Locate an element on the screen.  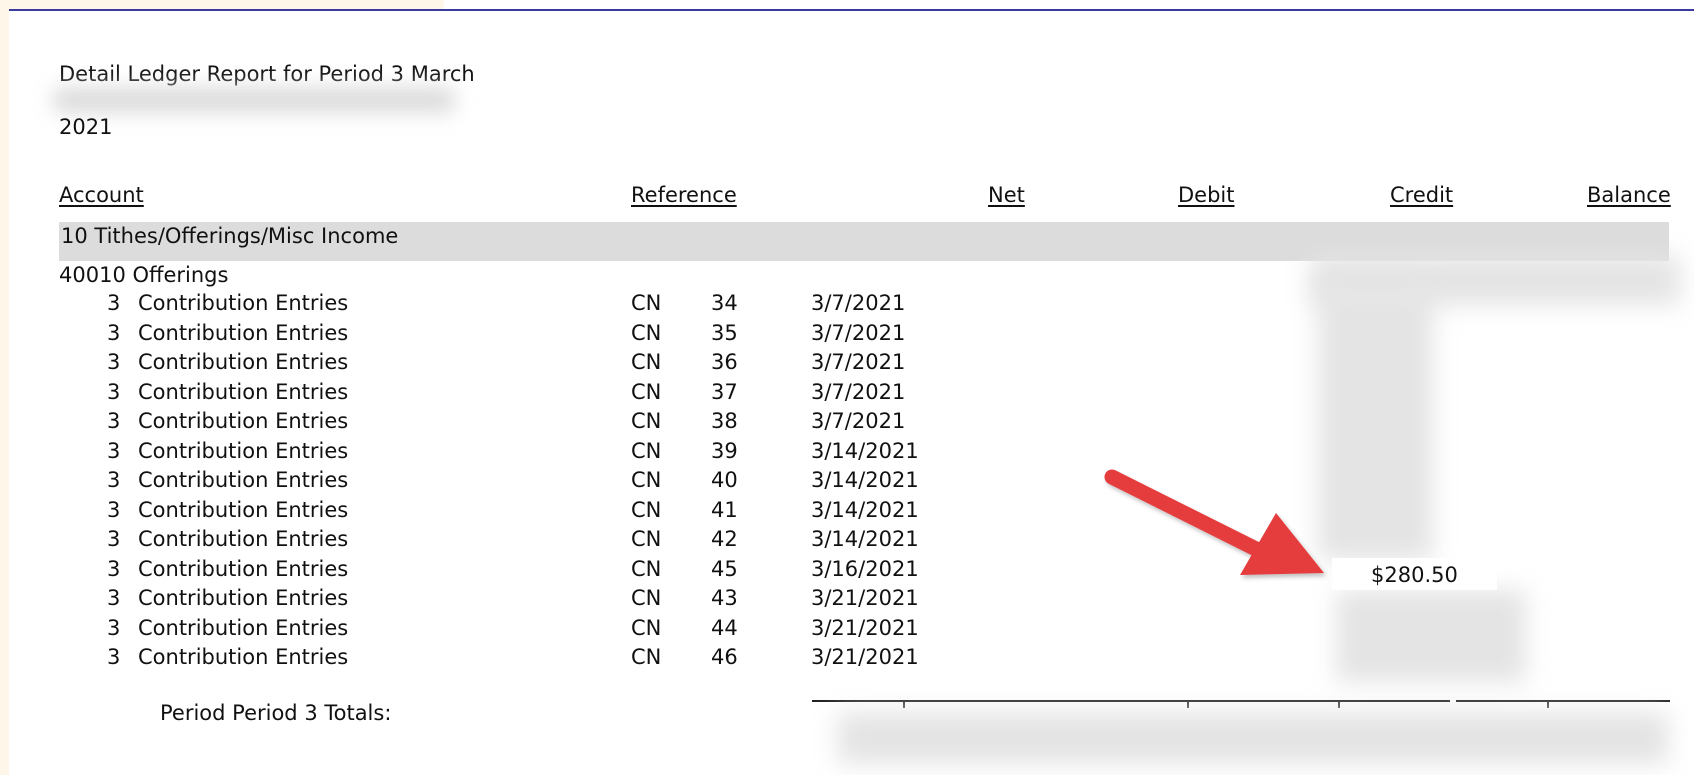
row-reference: 35 is located at coordinates (724, 332).